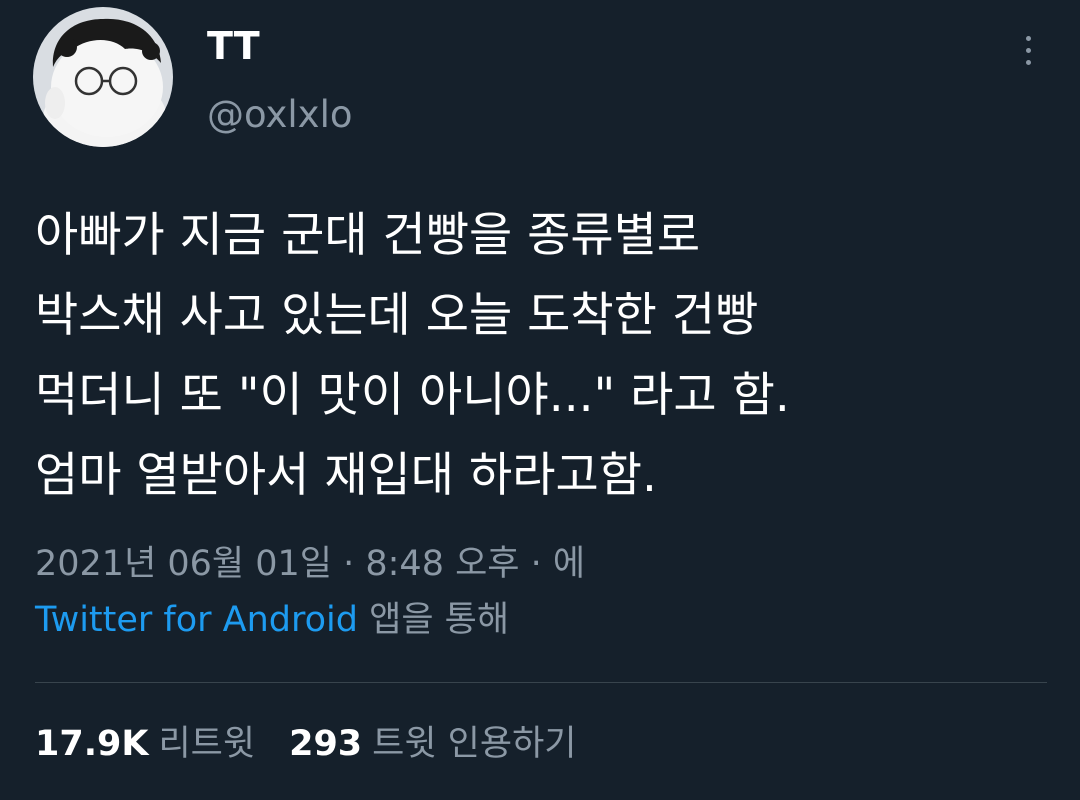 The height and width of the screenshot is (800, 1080). I want to click on tweet-text-line: 박스채 사고 있는데 오늘 도착한 건빵, so click(397, 315).